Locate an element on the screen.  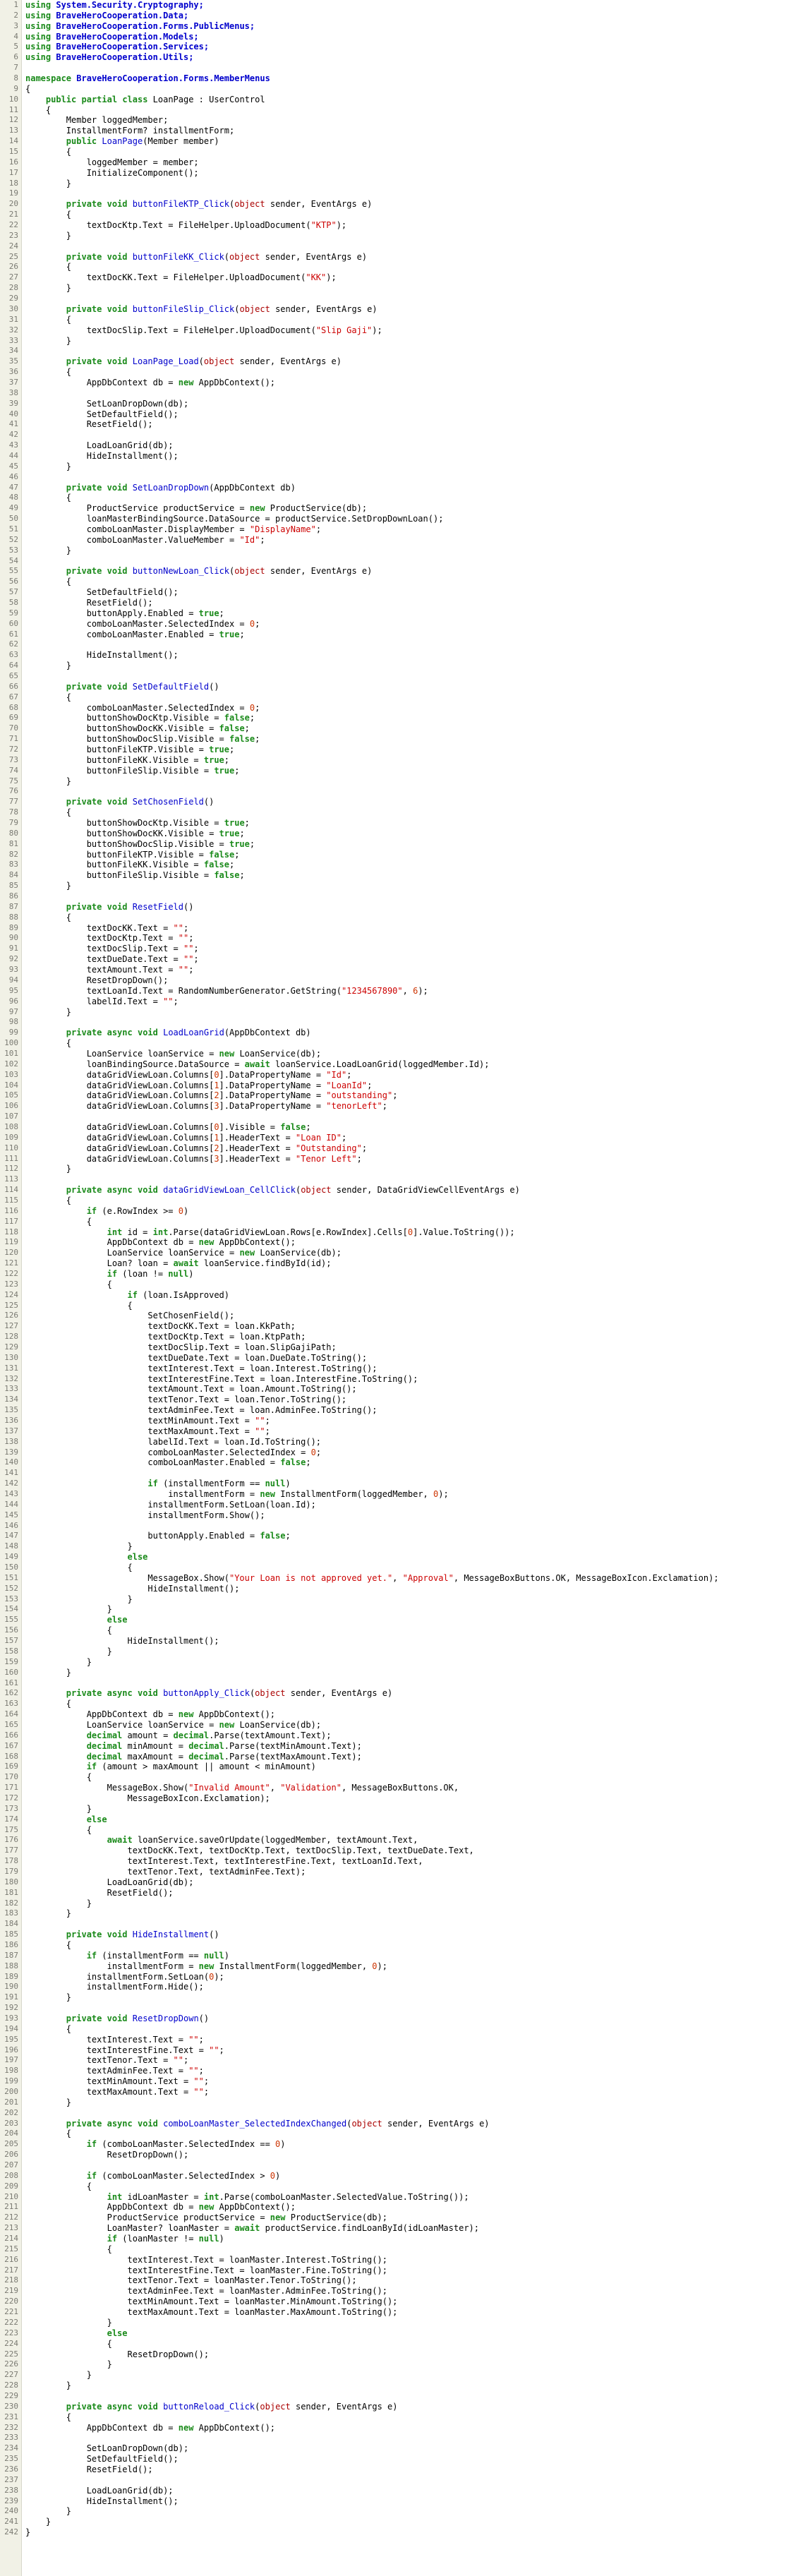
code-line: 79 buttonShowDocKtp.Visible = true; is located at coordinates (401, 823).